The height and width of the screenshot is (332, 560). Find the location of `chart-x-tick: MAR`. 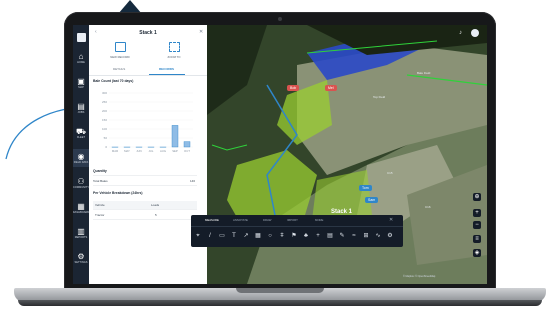

chart-x-tick: MAR is located at coordinates (115, 151).